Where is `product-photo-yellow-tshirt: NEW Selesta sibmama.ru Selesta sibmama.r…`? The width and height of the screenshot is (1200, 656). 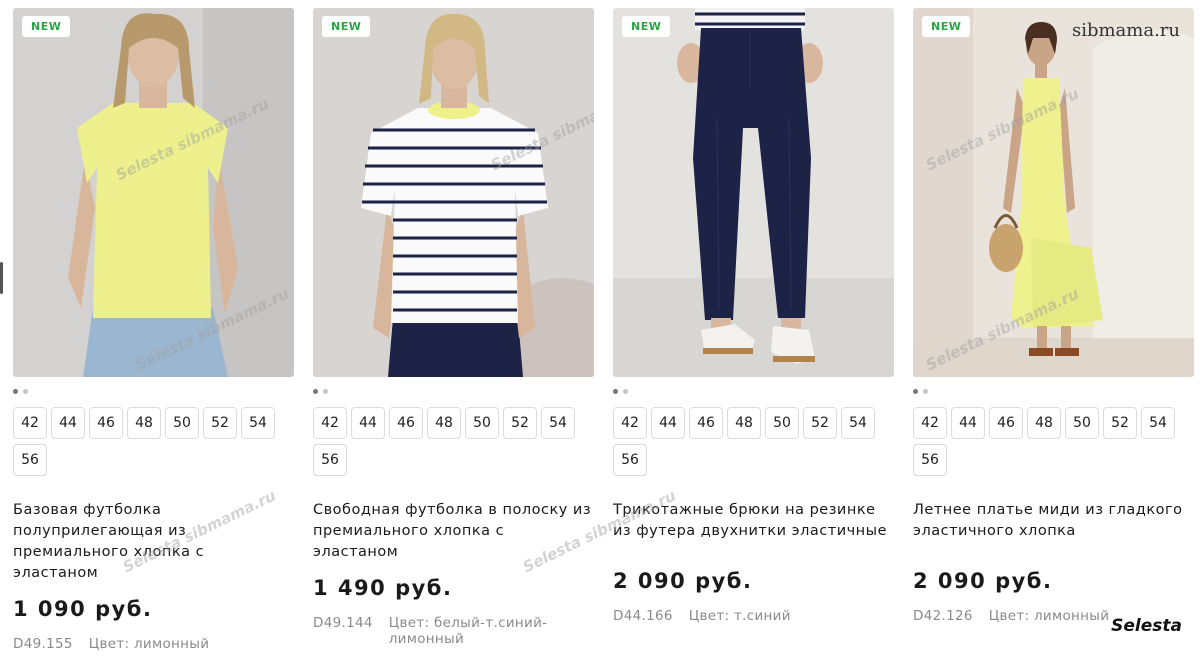 product-photo-yellow-tshirt: NEW Selesta sibmama.ru Selesta sibmama.r… is located at coordinates (153, 192).